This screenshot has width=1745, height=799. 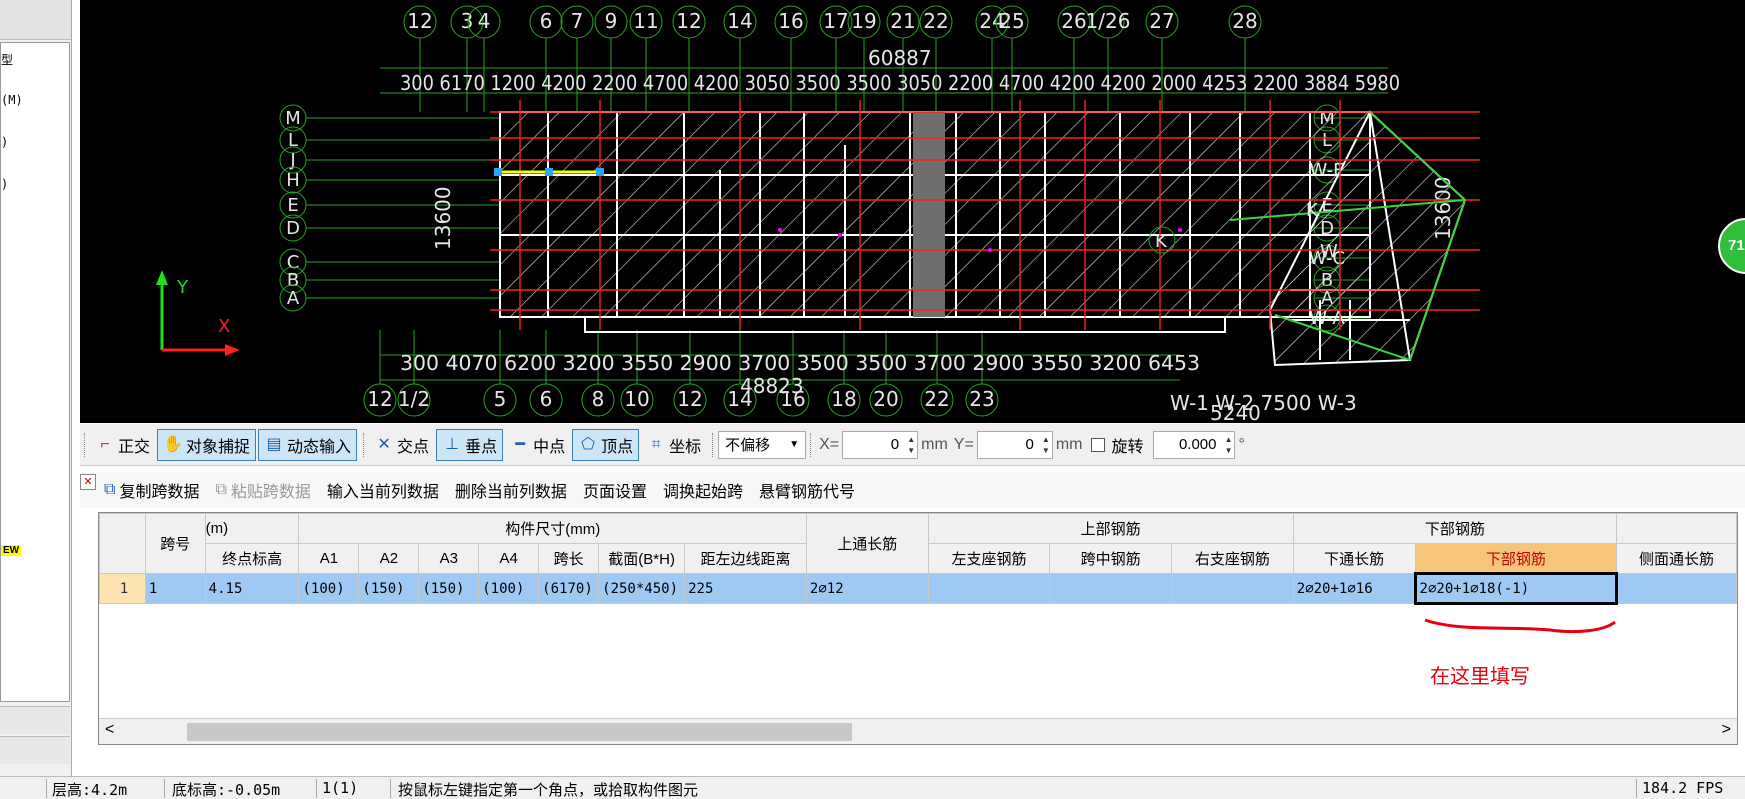 What do you see at coordinates (175, 588) in the screenshot?
I see `span-cell: 1` at bounding box center [175, 588].